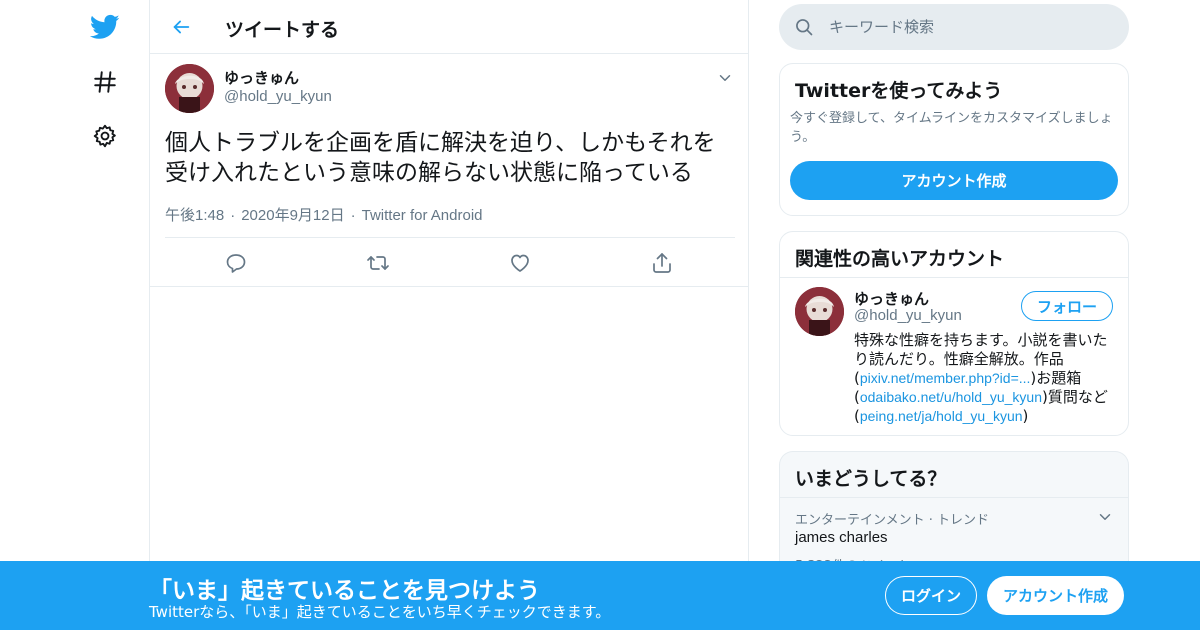  Describe the element at coordinates (954, 180) in the screenshot. I see `create-account-button: アカウント作成` at that location.